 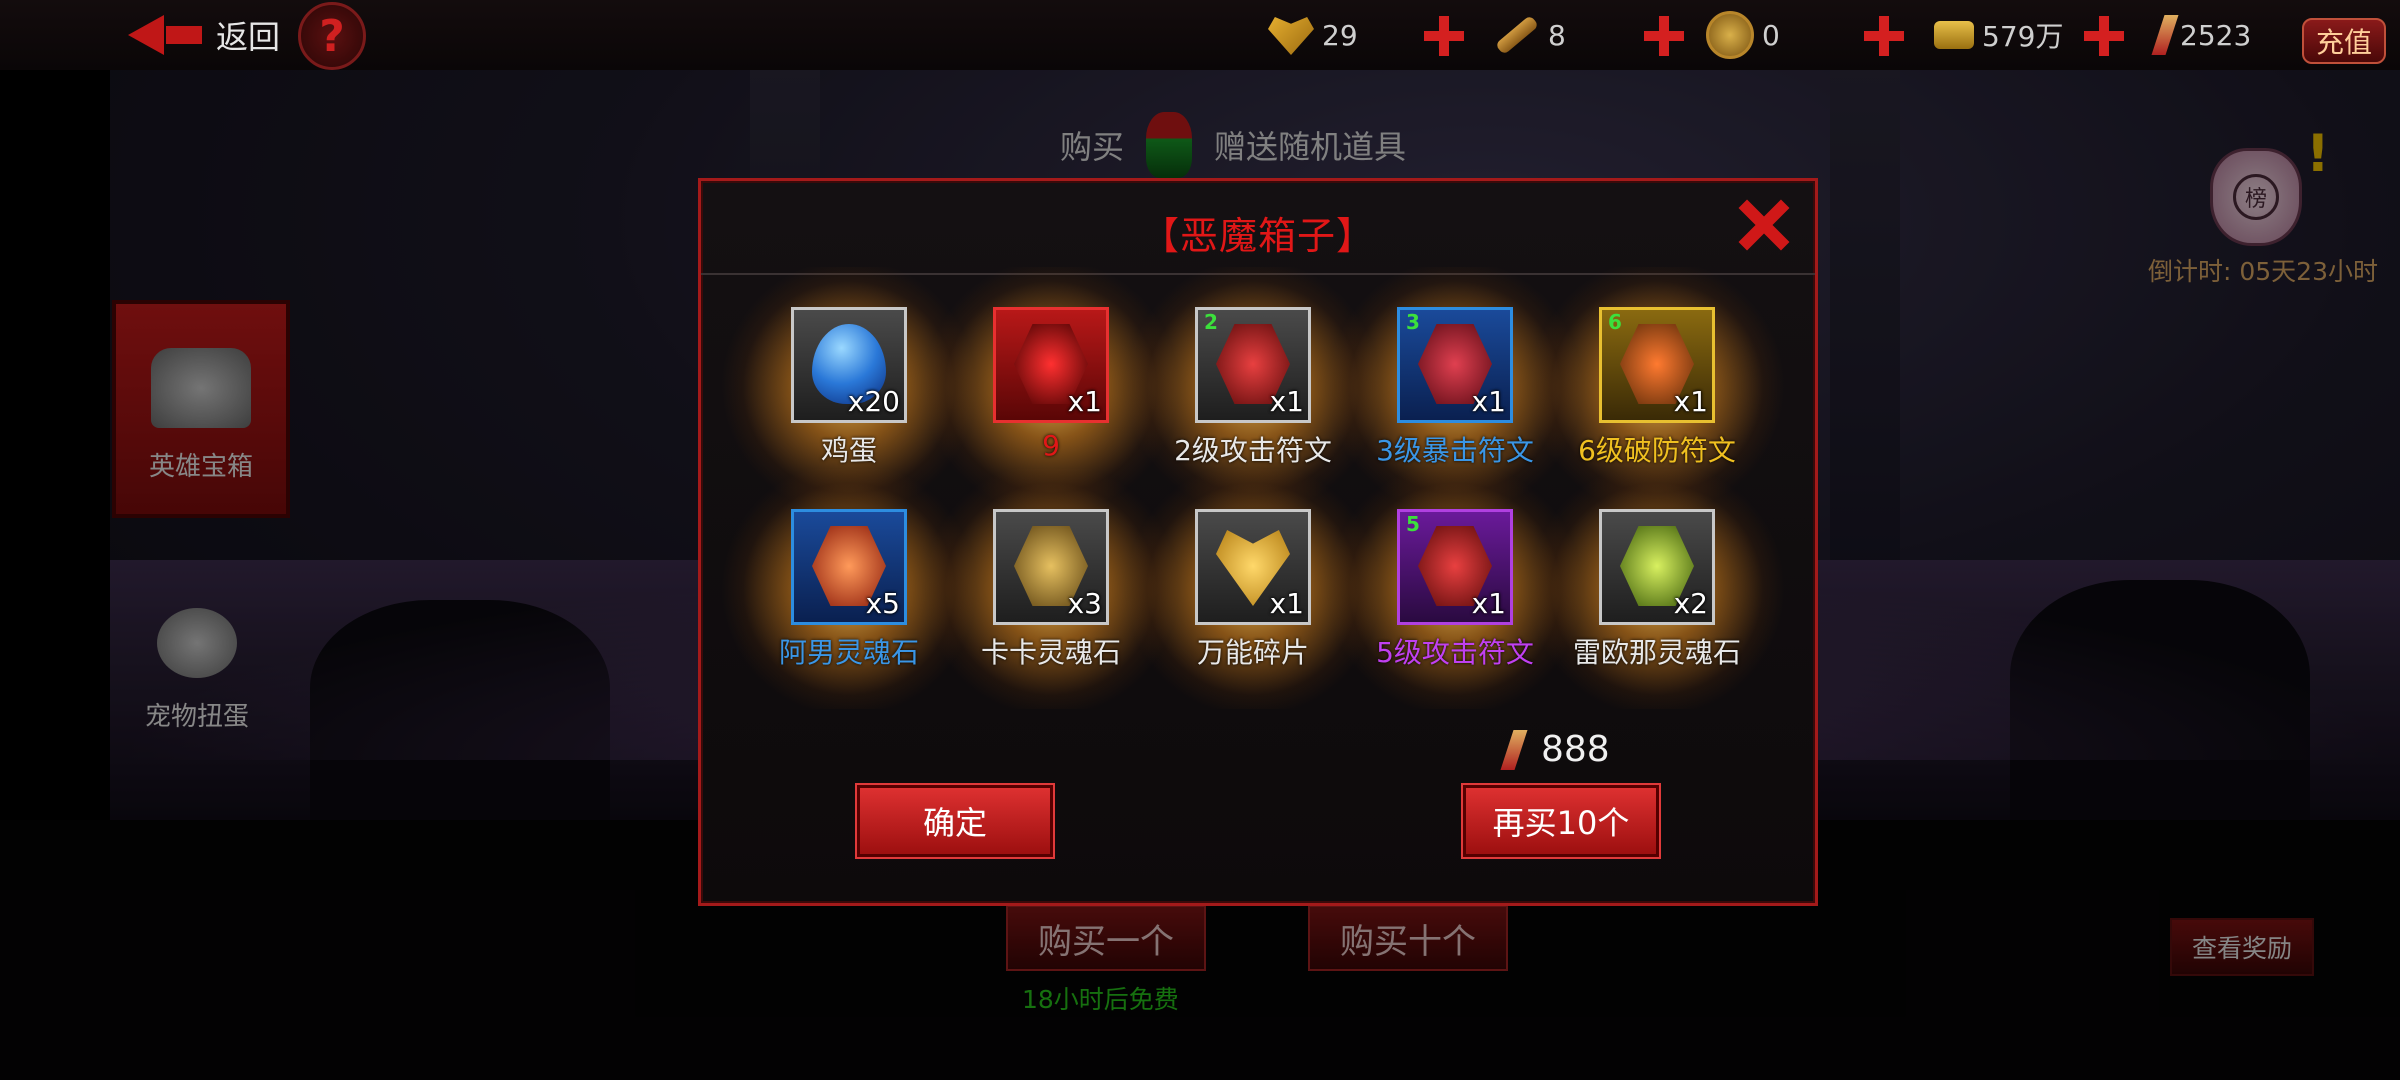 I want to click on item-frame: 3 x1, so click(x=1455, y=365).